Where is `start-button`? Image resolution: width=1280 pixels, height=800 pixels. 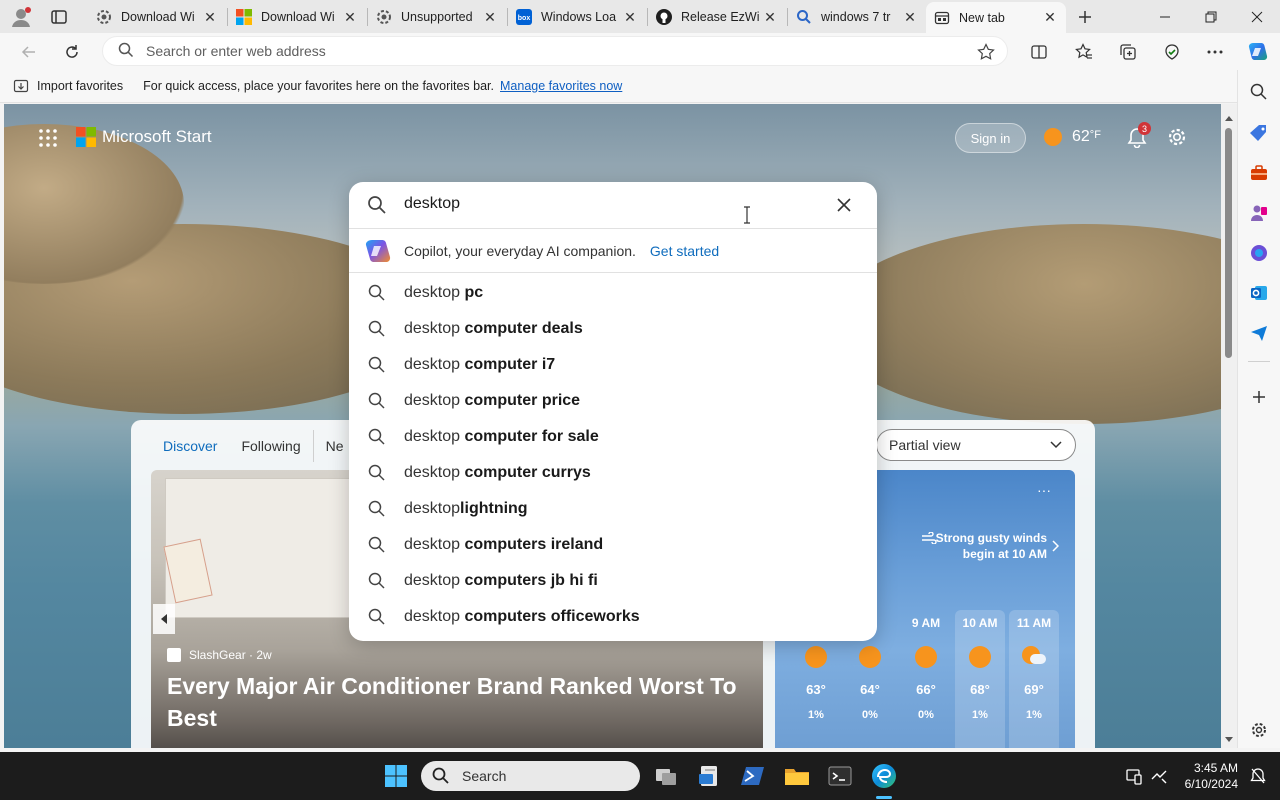
start-button is located at coordinates (396, 776).